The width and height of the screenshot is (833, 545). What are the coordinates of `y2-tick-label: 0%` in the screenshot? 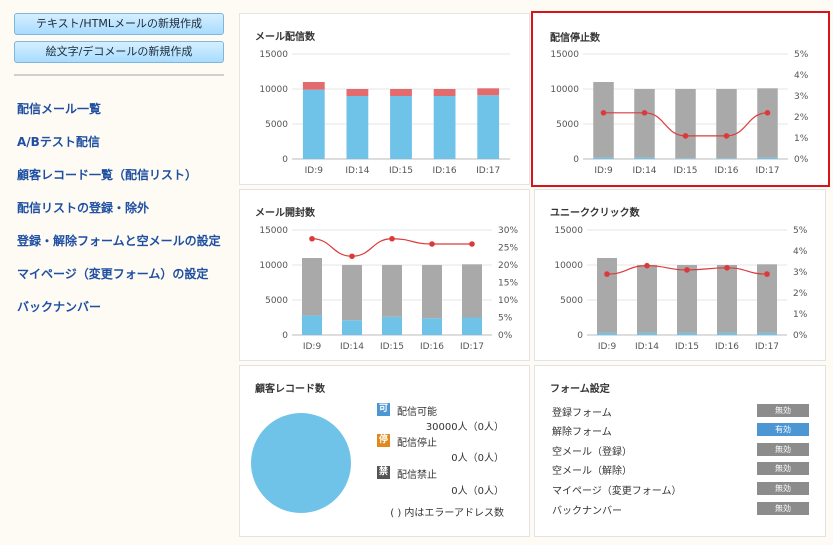 It's located at (801, 160).